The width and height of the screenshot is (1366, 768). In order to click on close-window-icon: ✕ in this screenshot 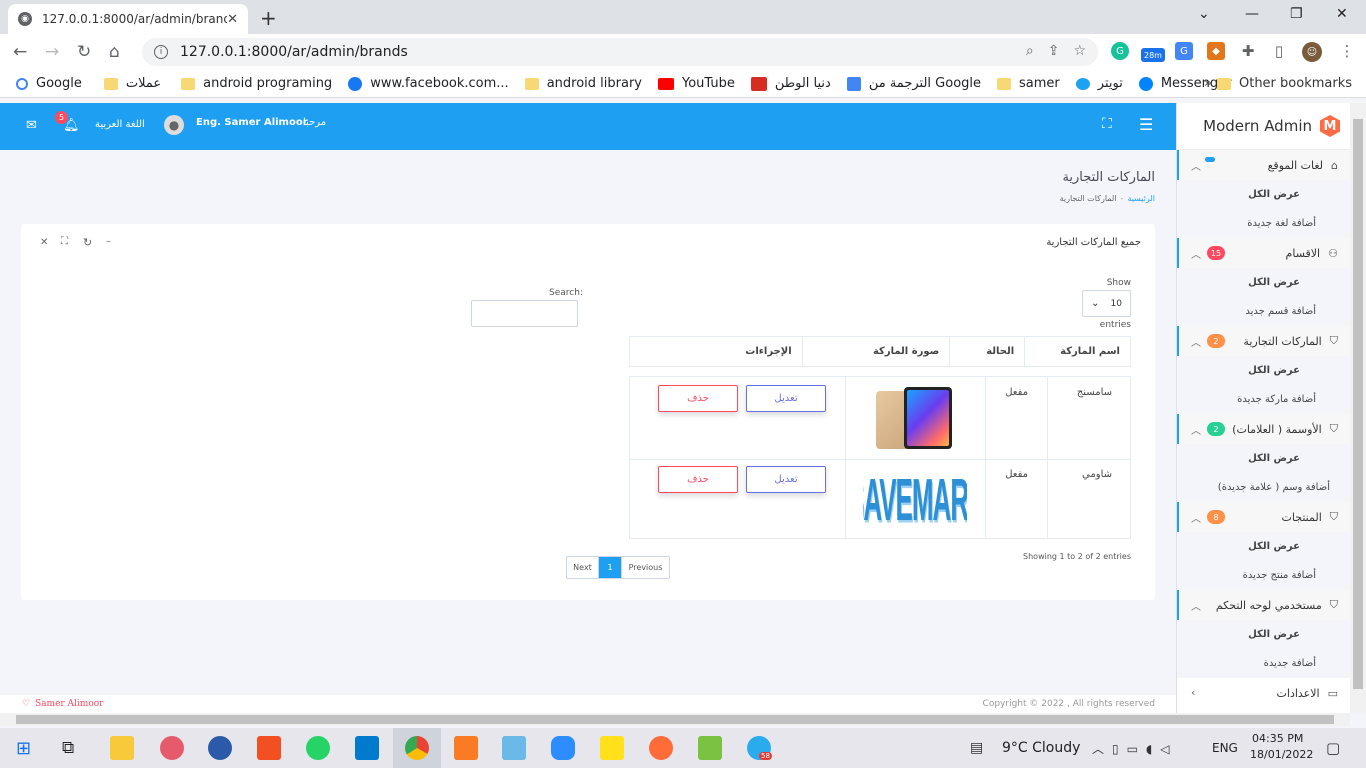, I will do `click(1342, 14)`.